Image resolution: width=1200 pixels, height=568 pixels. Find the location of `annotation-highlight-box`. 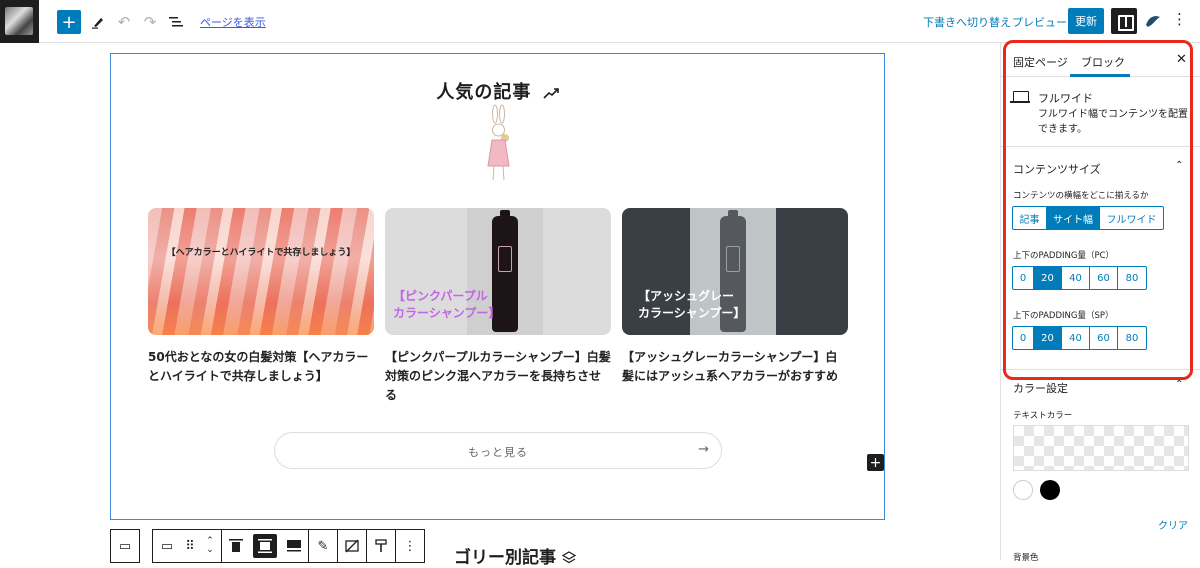

annotation-highlight-box is located at coordinates (1098, 210).